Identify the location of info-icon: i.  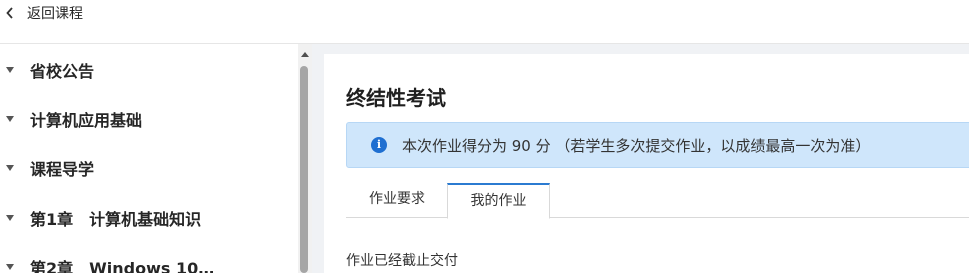
(379, 145).